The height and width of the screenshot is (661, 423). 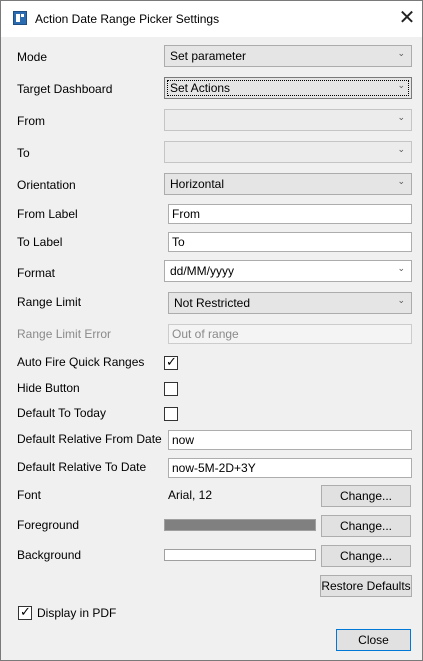 I want to click on from-label: From, so click(x=31, y=121).